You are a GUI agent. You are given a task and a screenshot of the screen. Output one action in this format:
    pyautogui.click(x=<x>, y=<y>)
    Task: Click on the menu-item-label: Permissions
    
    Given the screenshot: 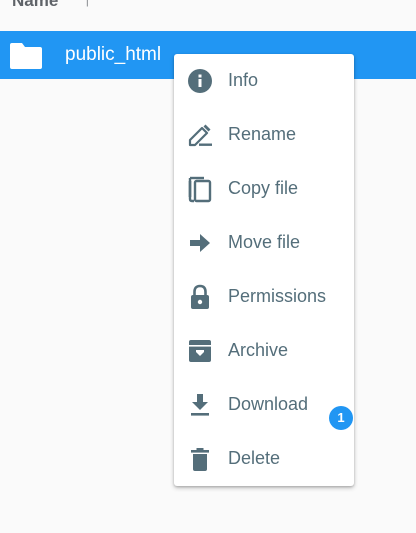 What is the action you would take?
    pyautogui.click(x=277, y=296)
    